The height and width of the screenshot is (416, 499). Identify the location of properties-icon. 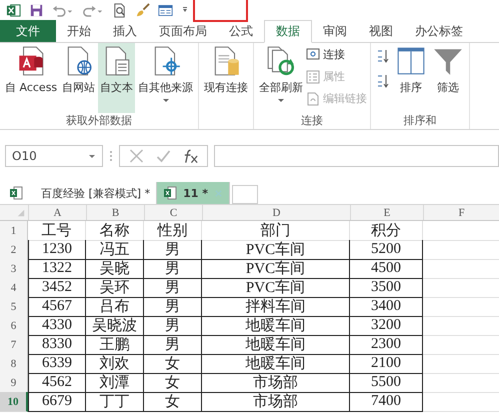
(313, 77).